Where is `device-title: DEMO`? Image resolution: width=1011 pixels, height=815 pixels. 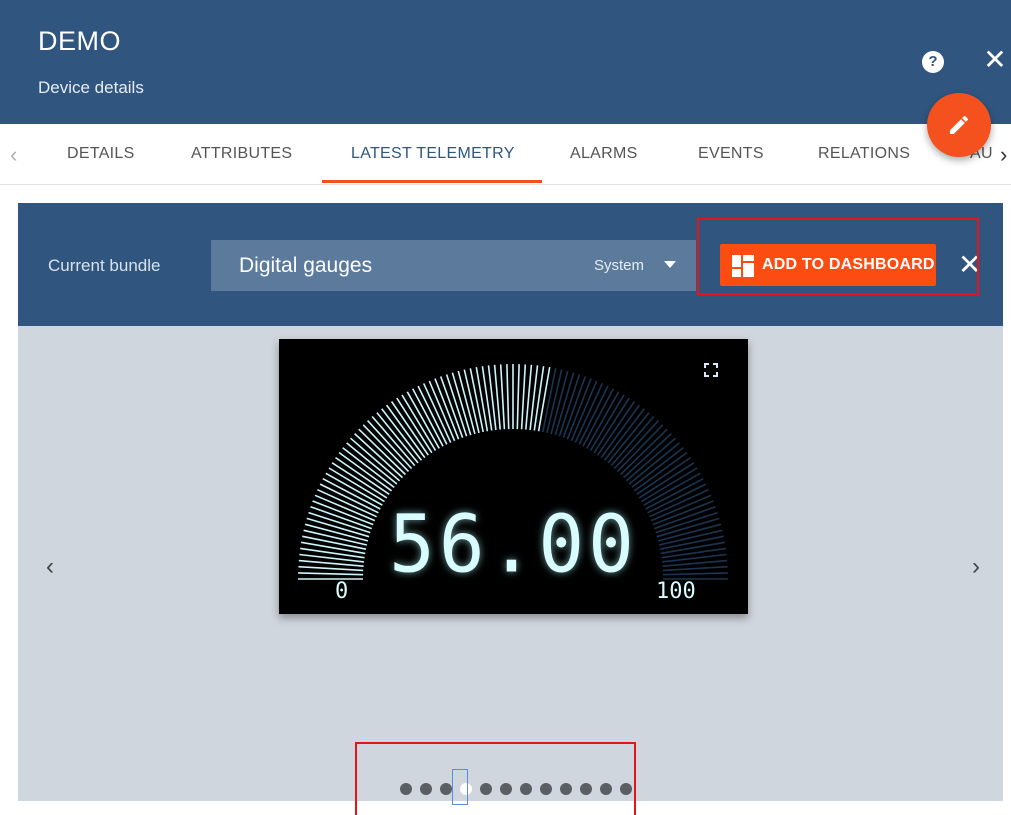
device-title: DEMO is located at coordinates (79, 41).